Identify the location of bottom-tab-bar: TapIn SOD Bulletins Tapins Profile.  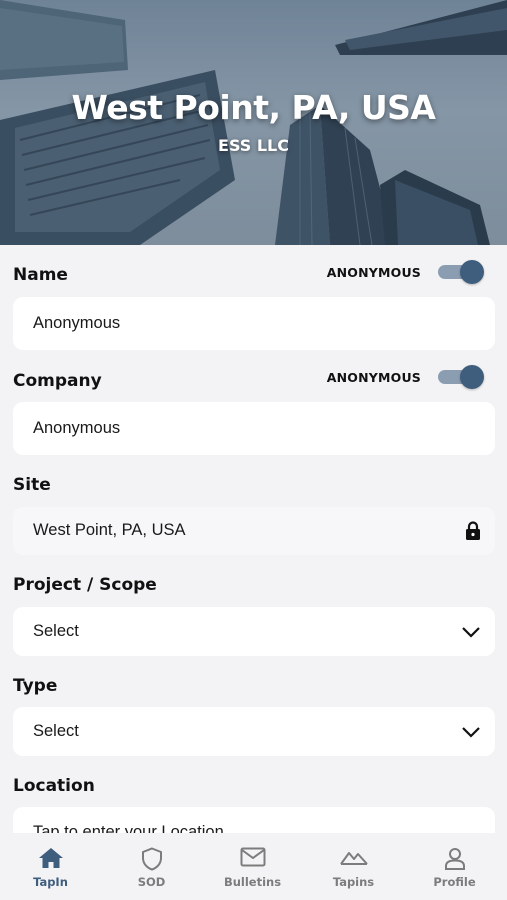
(253, 866).